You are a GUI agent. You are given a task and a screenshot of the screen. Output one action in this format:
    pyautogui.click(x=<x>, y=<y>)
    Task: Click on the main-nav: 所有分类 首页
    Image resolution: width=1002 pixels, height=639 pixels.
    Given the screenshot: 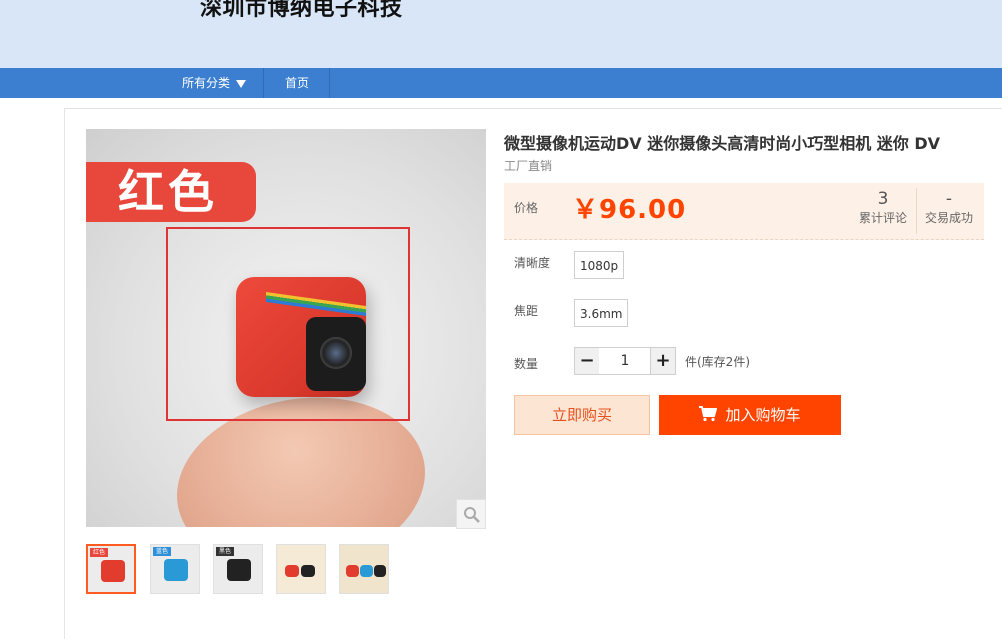 What is the action you would take?
    pyautogui.click(x=501, y=83)
    